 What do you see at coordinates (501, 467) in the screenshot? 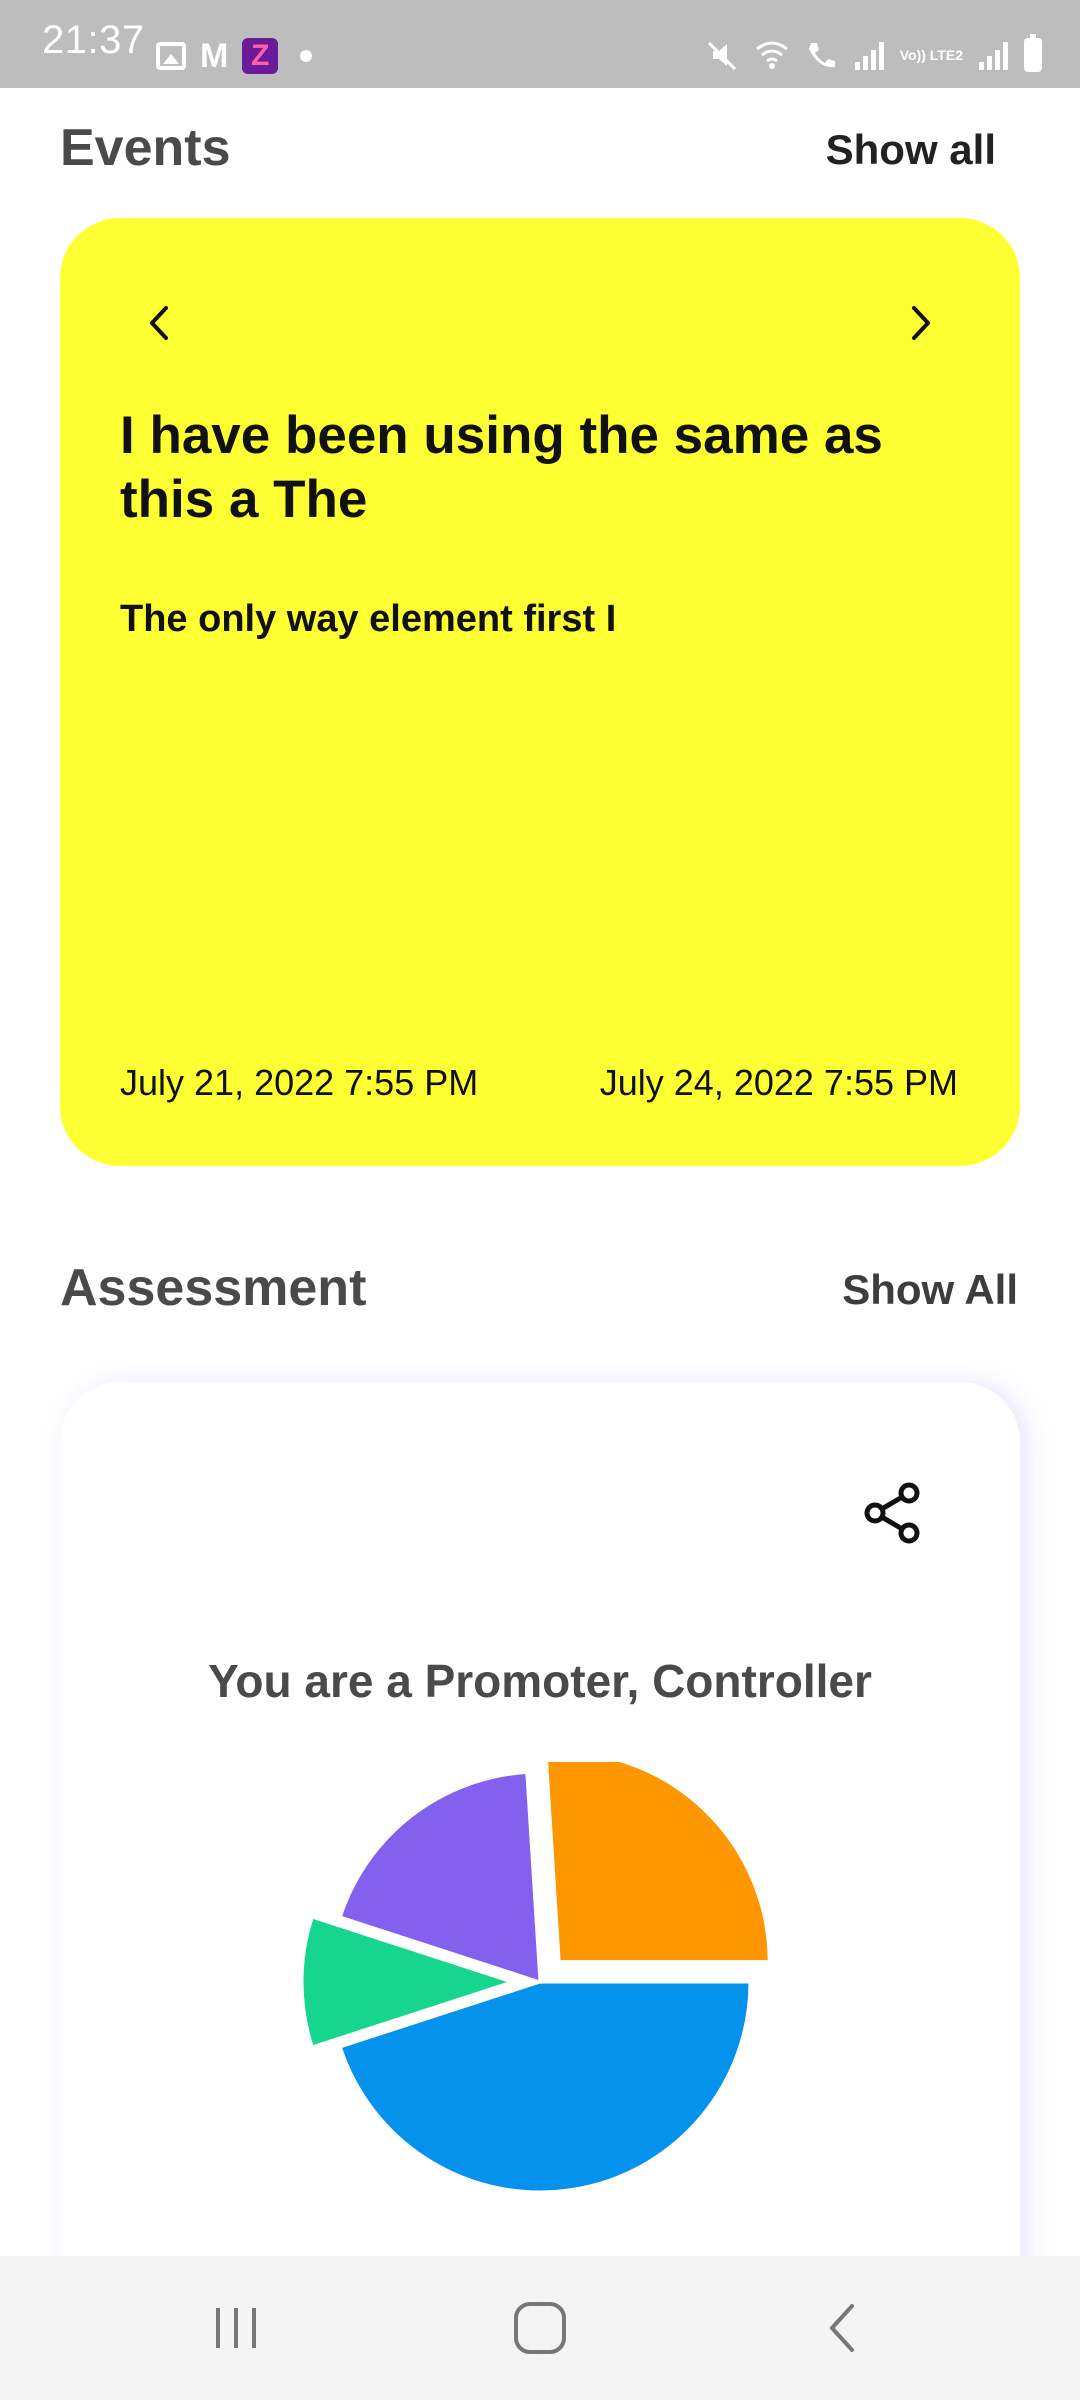
I see `event-title: I have been using the same as this a The` at bounding box center [501, 467].